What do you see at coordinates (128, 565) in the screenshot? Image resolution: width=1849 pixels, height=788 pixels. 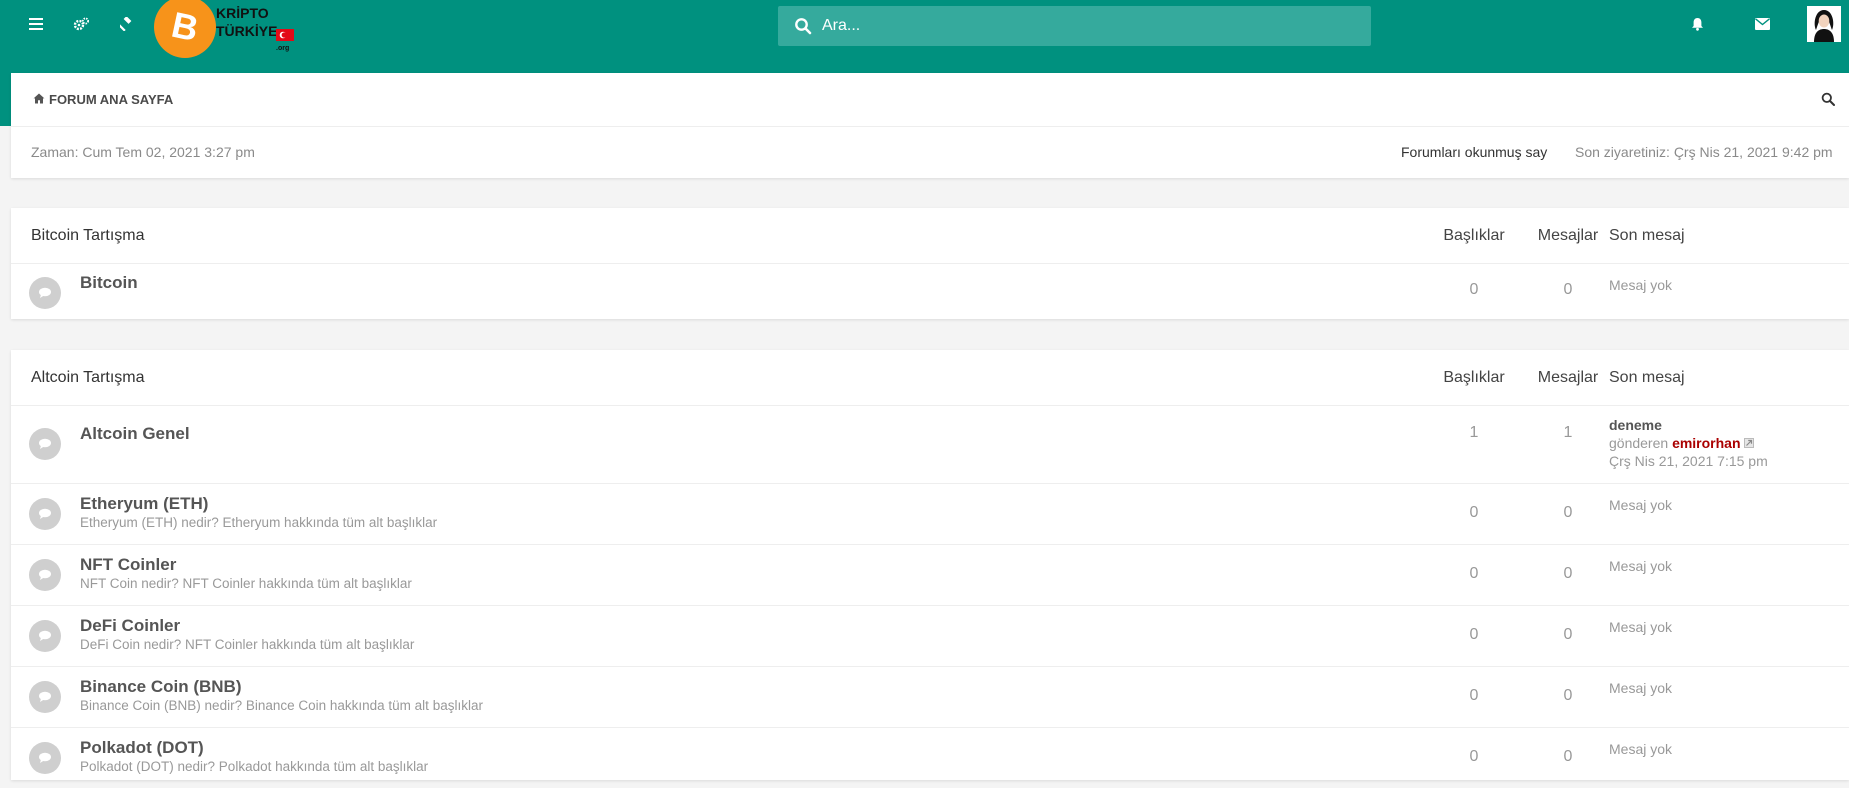 I see `forum-title: NFT Coinler` at bounding box center [128, 565].